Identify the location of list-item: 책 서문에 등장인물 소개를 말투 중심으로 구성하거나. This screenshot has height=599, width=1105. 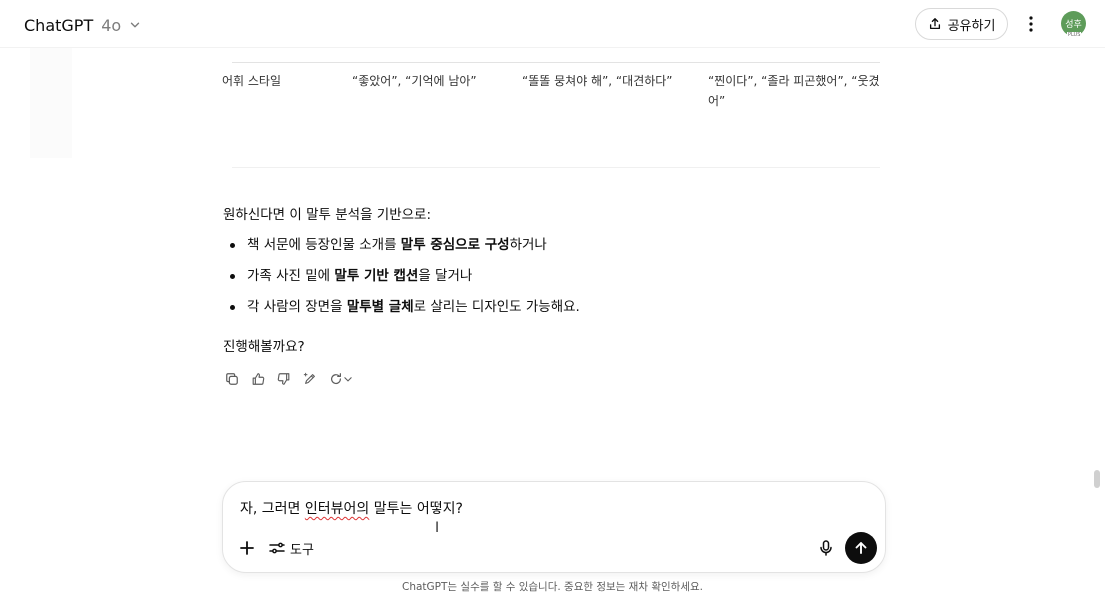
(401, 249).